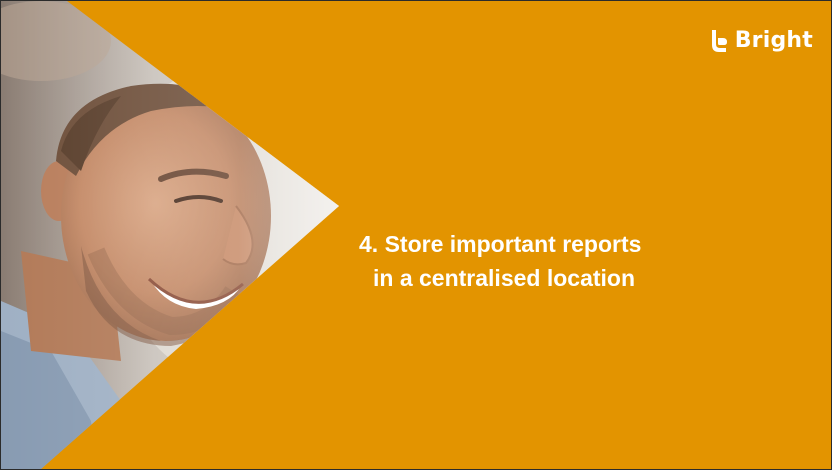  Describe the element at coordinates (719, 41) in the screenshot. I see `bright-logo-icon` at that location.